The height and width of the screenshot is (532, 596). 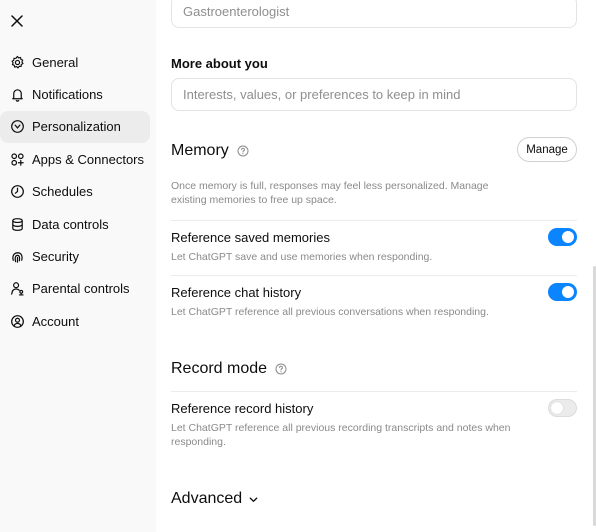 What do you see at coordinates (219, 63) in the screenshot?
I see `more-about-label: More about you` at bounding box center [219, 63].